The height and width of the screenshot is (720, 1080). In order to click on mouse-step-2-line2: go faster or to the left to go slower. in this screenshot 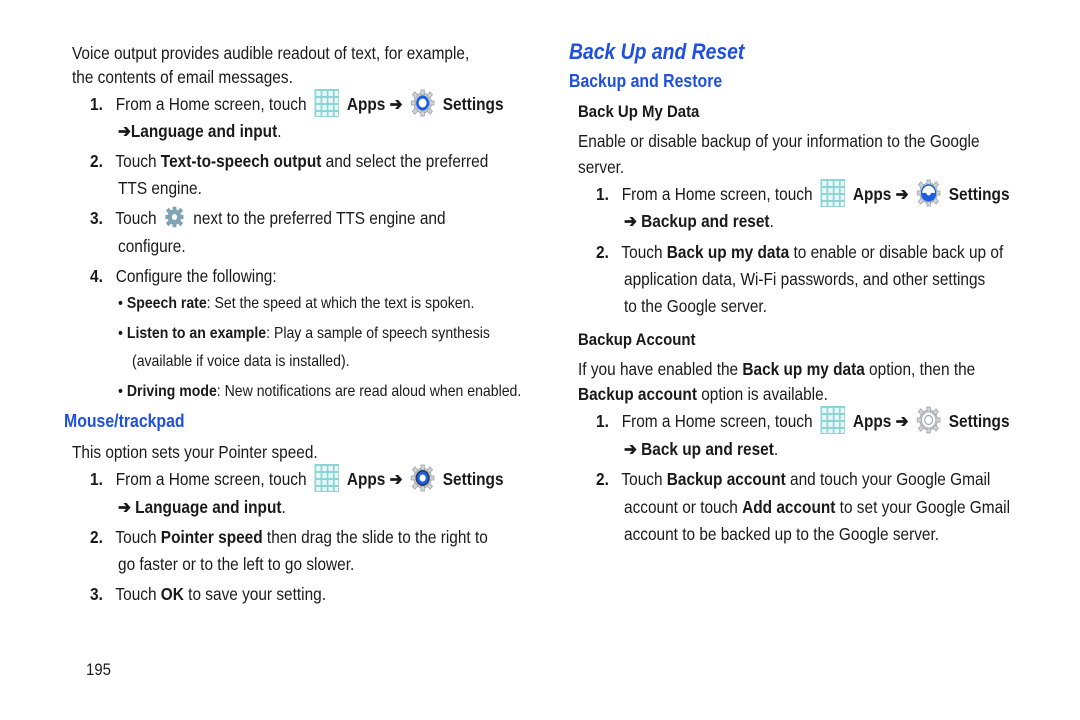, I will do `click(236, 564)`.